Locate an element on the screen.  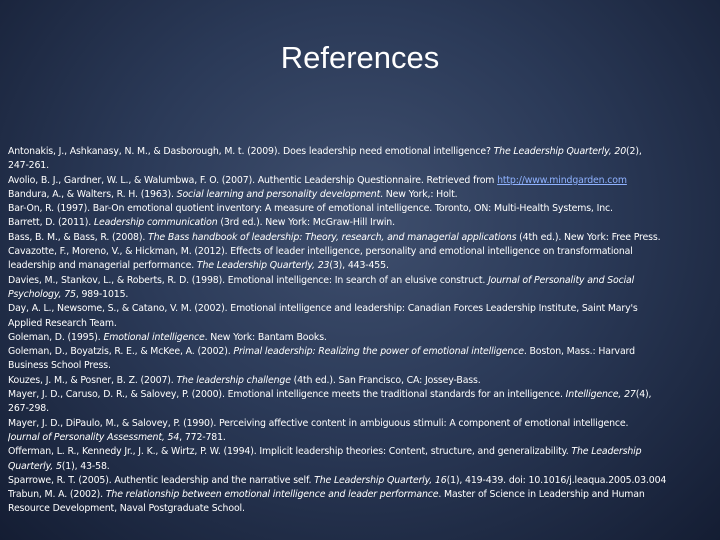
reference-text: Goleman, D. (1995). is located at coordinates (56, 337).